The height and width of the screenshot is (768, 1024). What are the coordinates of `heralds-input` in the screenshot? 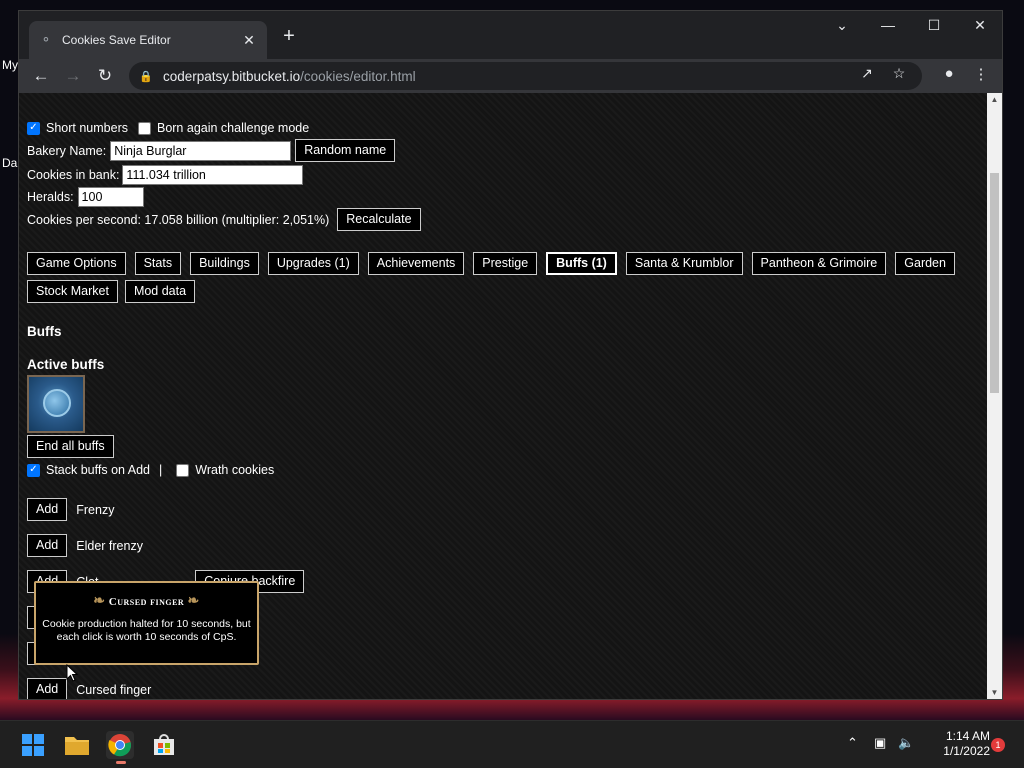 It's located at (110, 197).